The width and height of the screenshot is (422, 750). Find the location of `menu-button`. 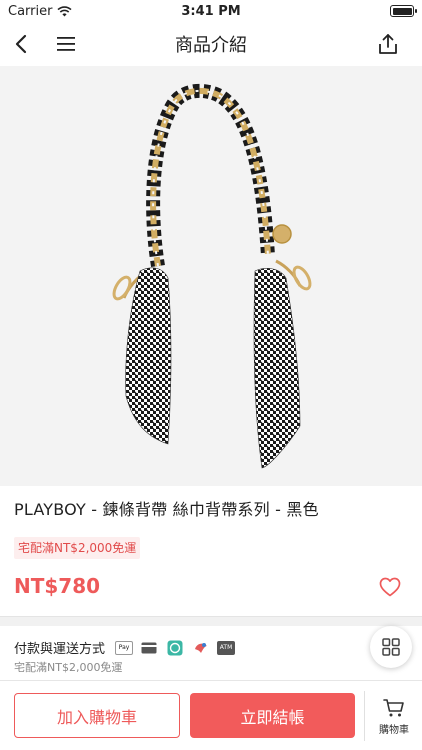

menu-button is located at coordinates (66, 44).